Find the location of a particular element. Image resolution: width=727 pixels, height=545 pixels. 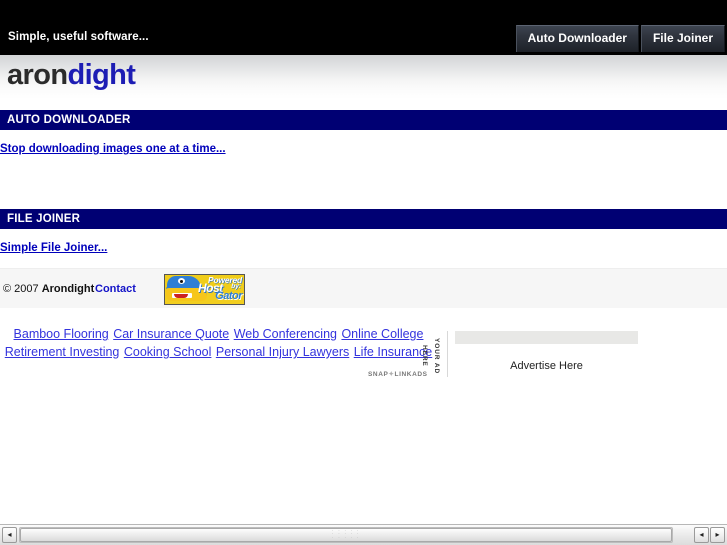

chevron-left-icon-2: ◂ is located at coordinates (701, 534).